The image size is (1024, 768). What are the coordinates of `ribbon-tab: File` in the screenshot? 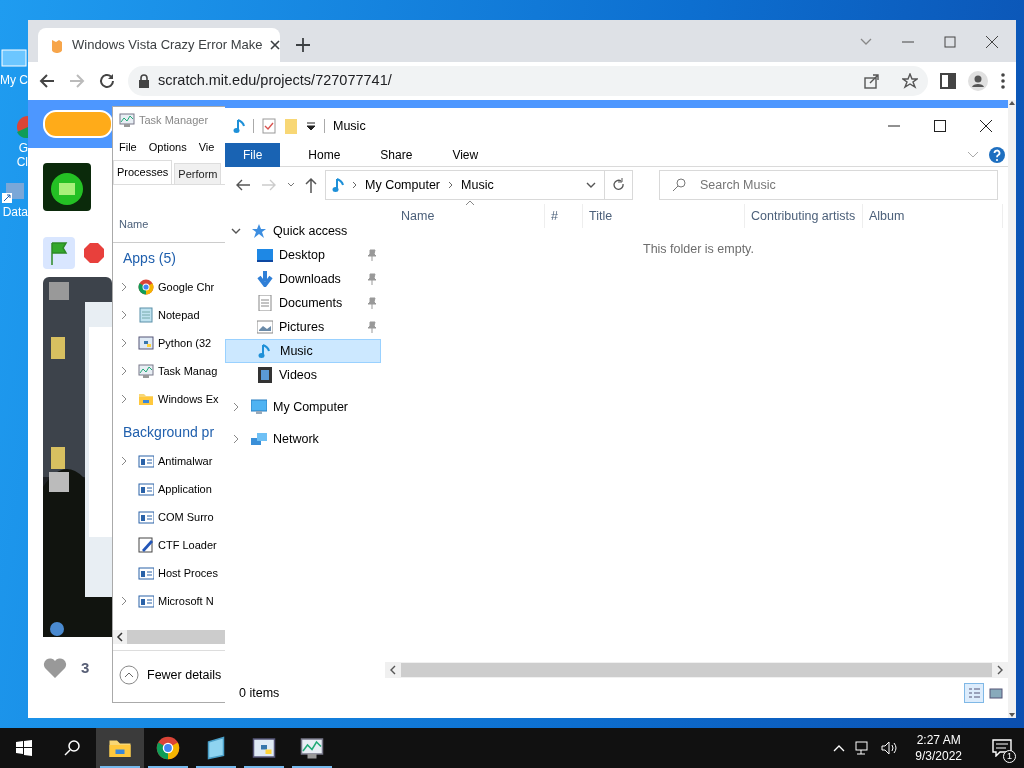 It's located at (253, 155).